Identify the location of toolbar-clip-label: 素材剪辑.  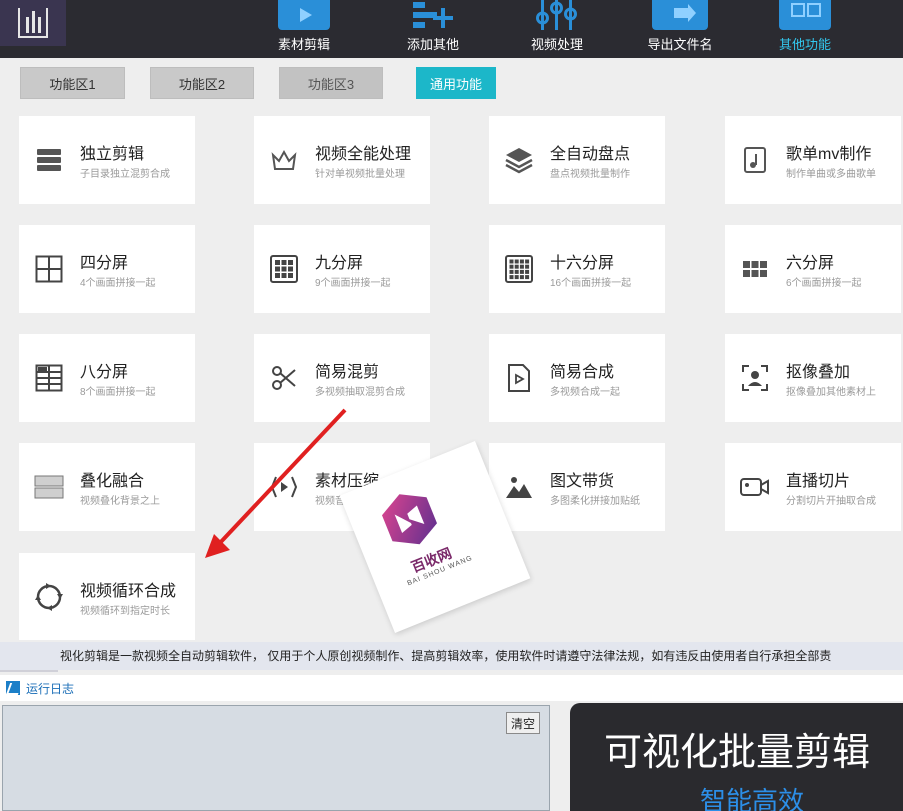
(303, 44).